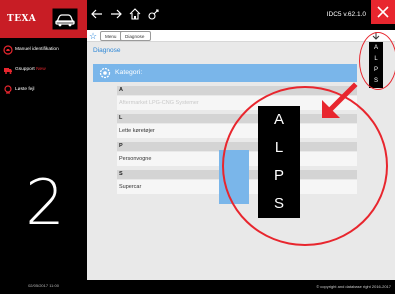 The image size is (395, 294). I want to click on alphabet-index-zoomed: A L P S, so click(279, 162).